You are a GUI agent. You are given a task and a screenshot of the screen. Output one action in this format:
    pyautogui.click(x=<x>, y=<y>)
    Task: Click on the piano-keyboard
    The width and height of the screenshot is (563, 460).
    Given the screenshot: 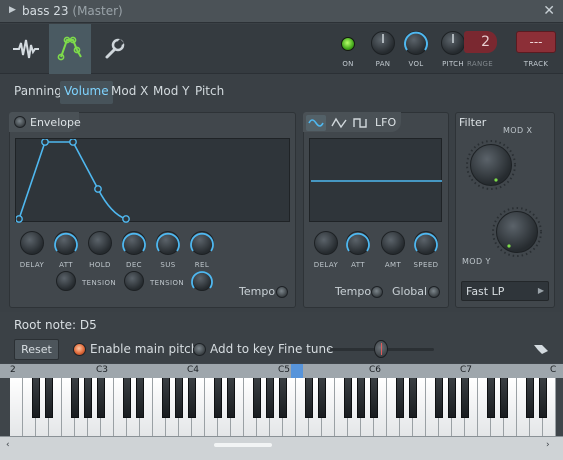 What is the action you would take?
    pyautogui.click(x=283, y=407)
    